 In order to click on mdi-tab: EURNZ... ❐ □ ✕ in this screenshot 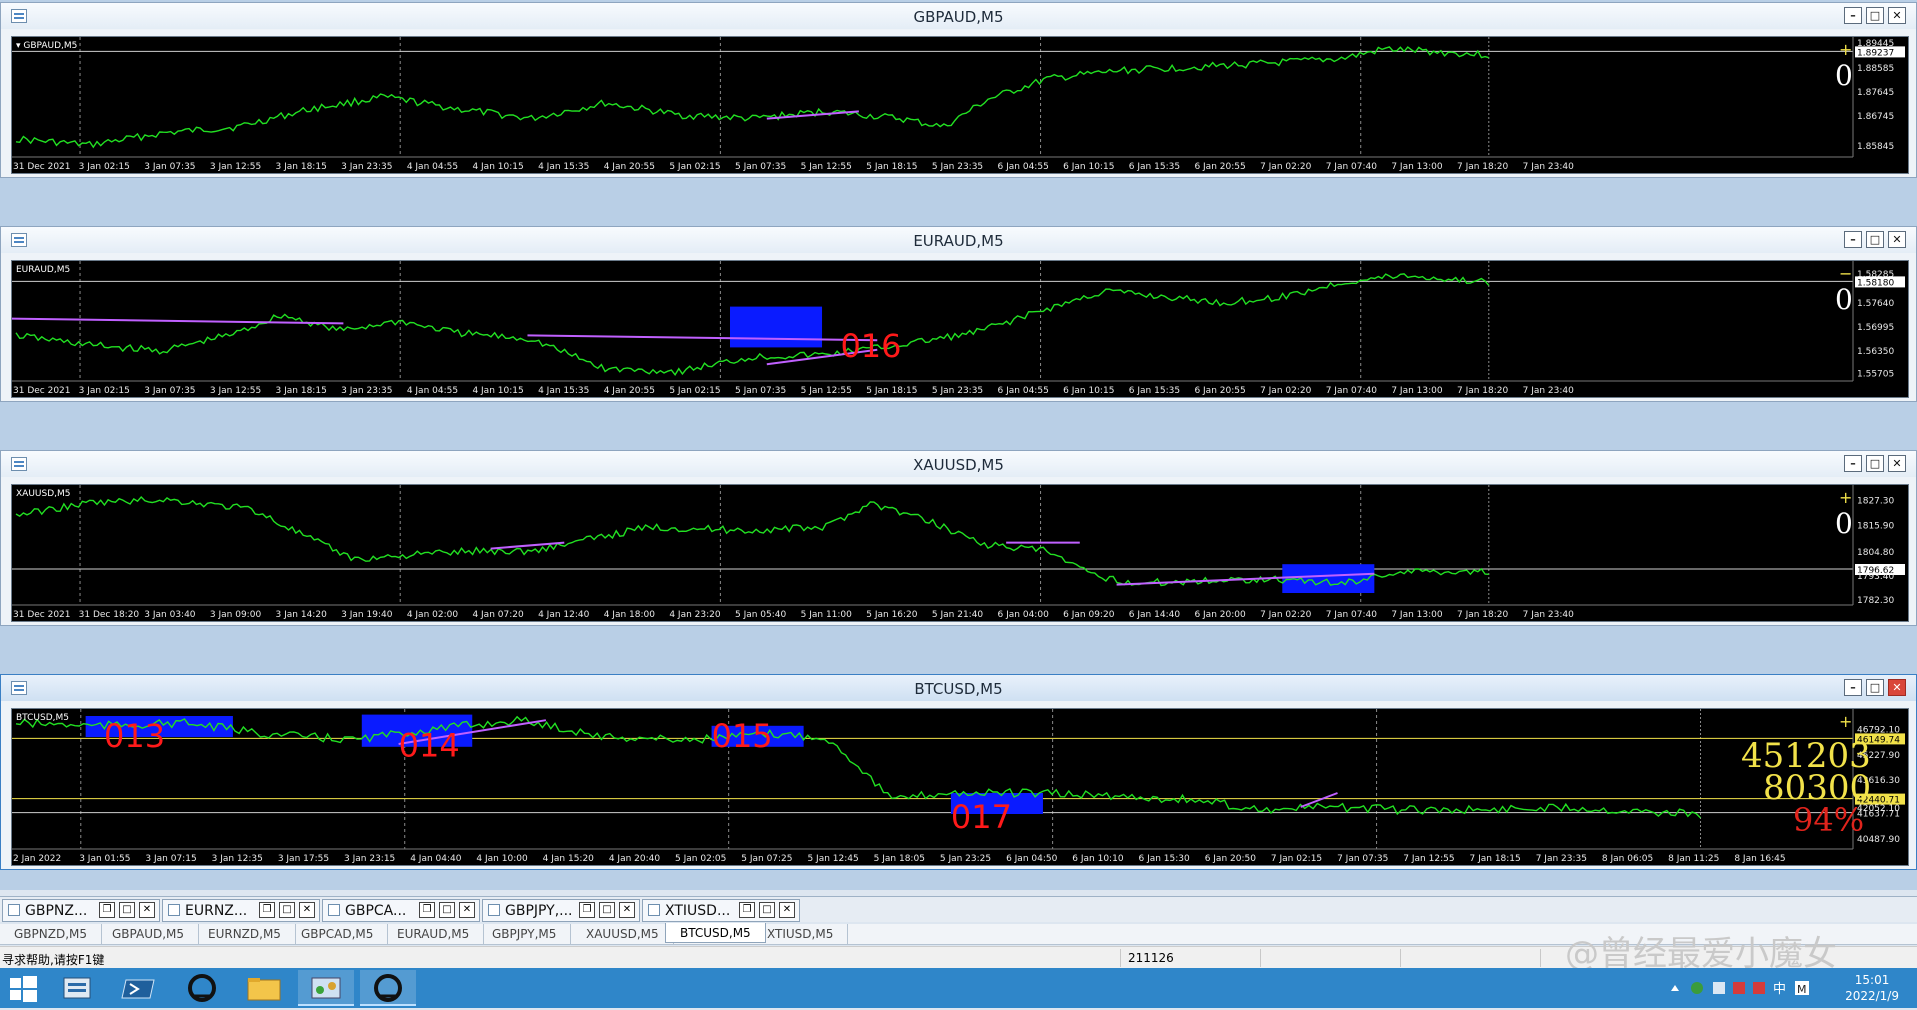, I will do `click(241, 910)`.